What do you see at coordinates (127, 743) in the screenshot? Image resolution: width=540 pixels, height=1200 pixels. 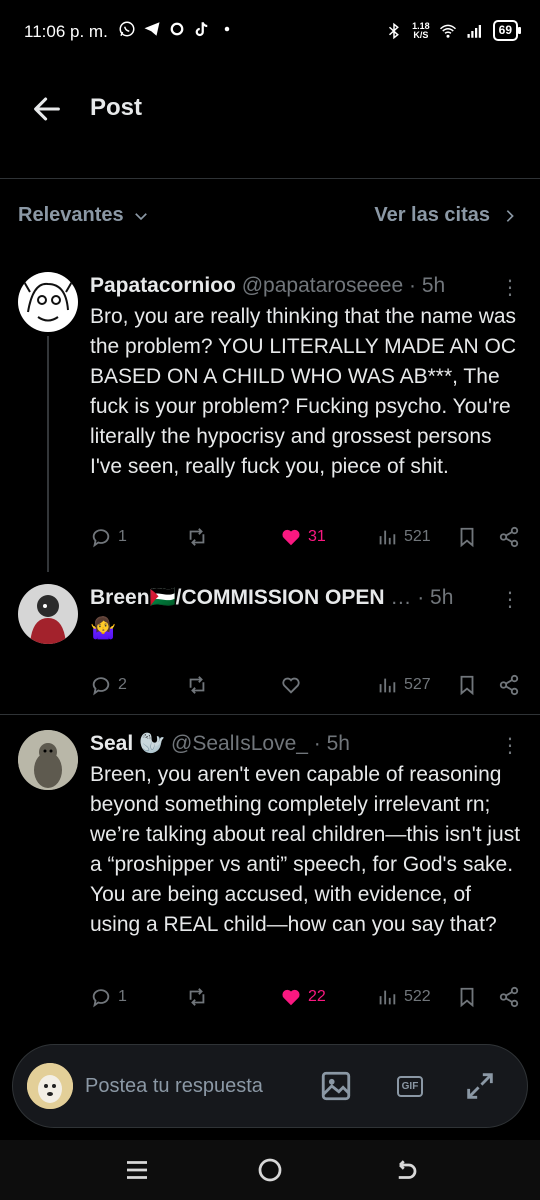 I see `author-name: Seal 🦭` at bounding box center [127, 743].